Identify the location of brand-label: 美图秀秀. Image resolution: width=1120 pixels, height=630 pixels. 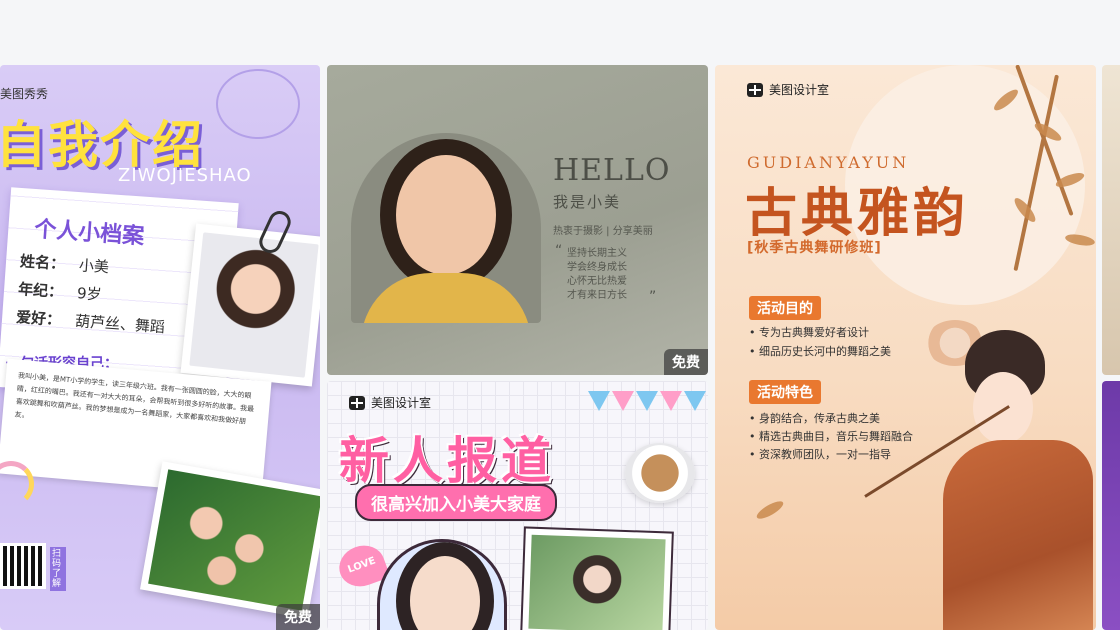
(24, 94).